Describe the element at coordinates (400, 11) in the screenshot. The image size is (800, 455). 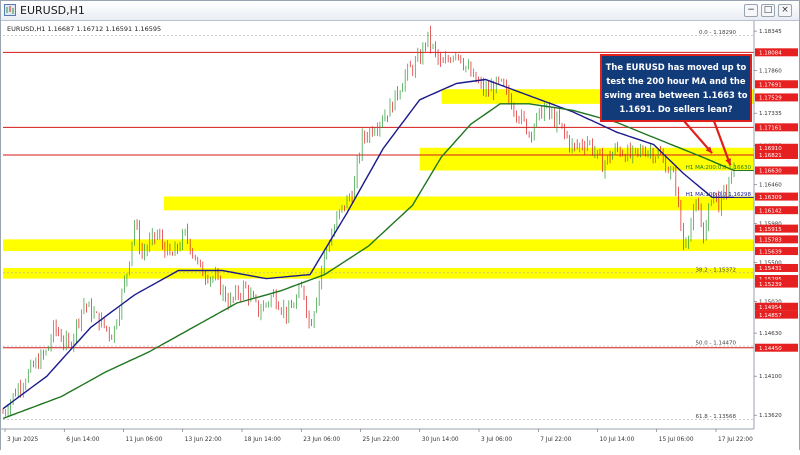
I see `title-bar: EURUSD,H1 − □ ×` at that location.